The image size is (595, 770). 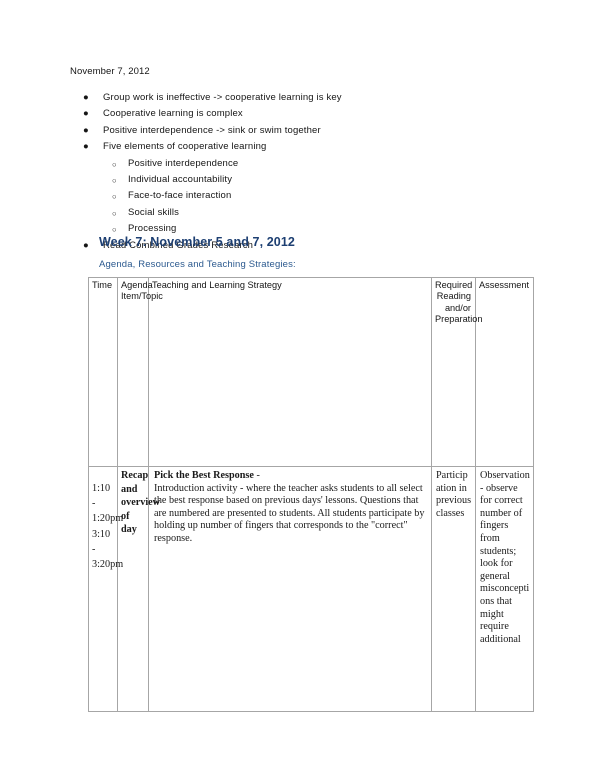 I want to click on cell-agenda-item: Recap and overview of day, so click(x=138, y=589).